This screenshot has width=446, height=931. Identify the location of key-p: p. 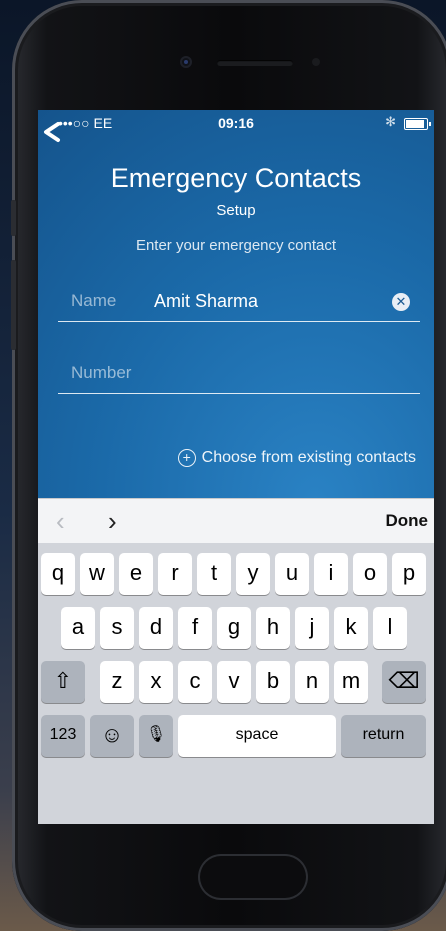
(409, 574).